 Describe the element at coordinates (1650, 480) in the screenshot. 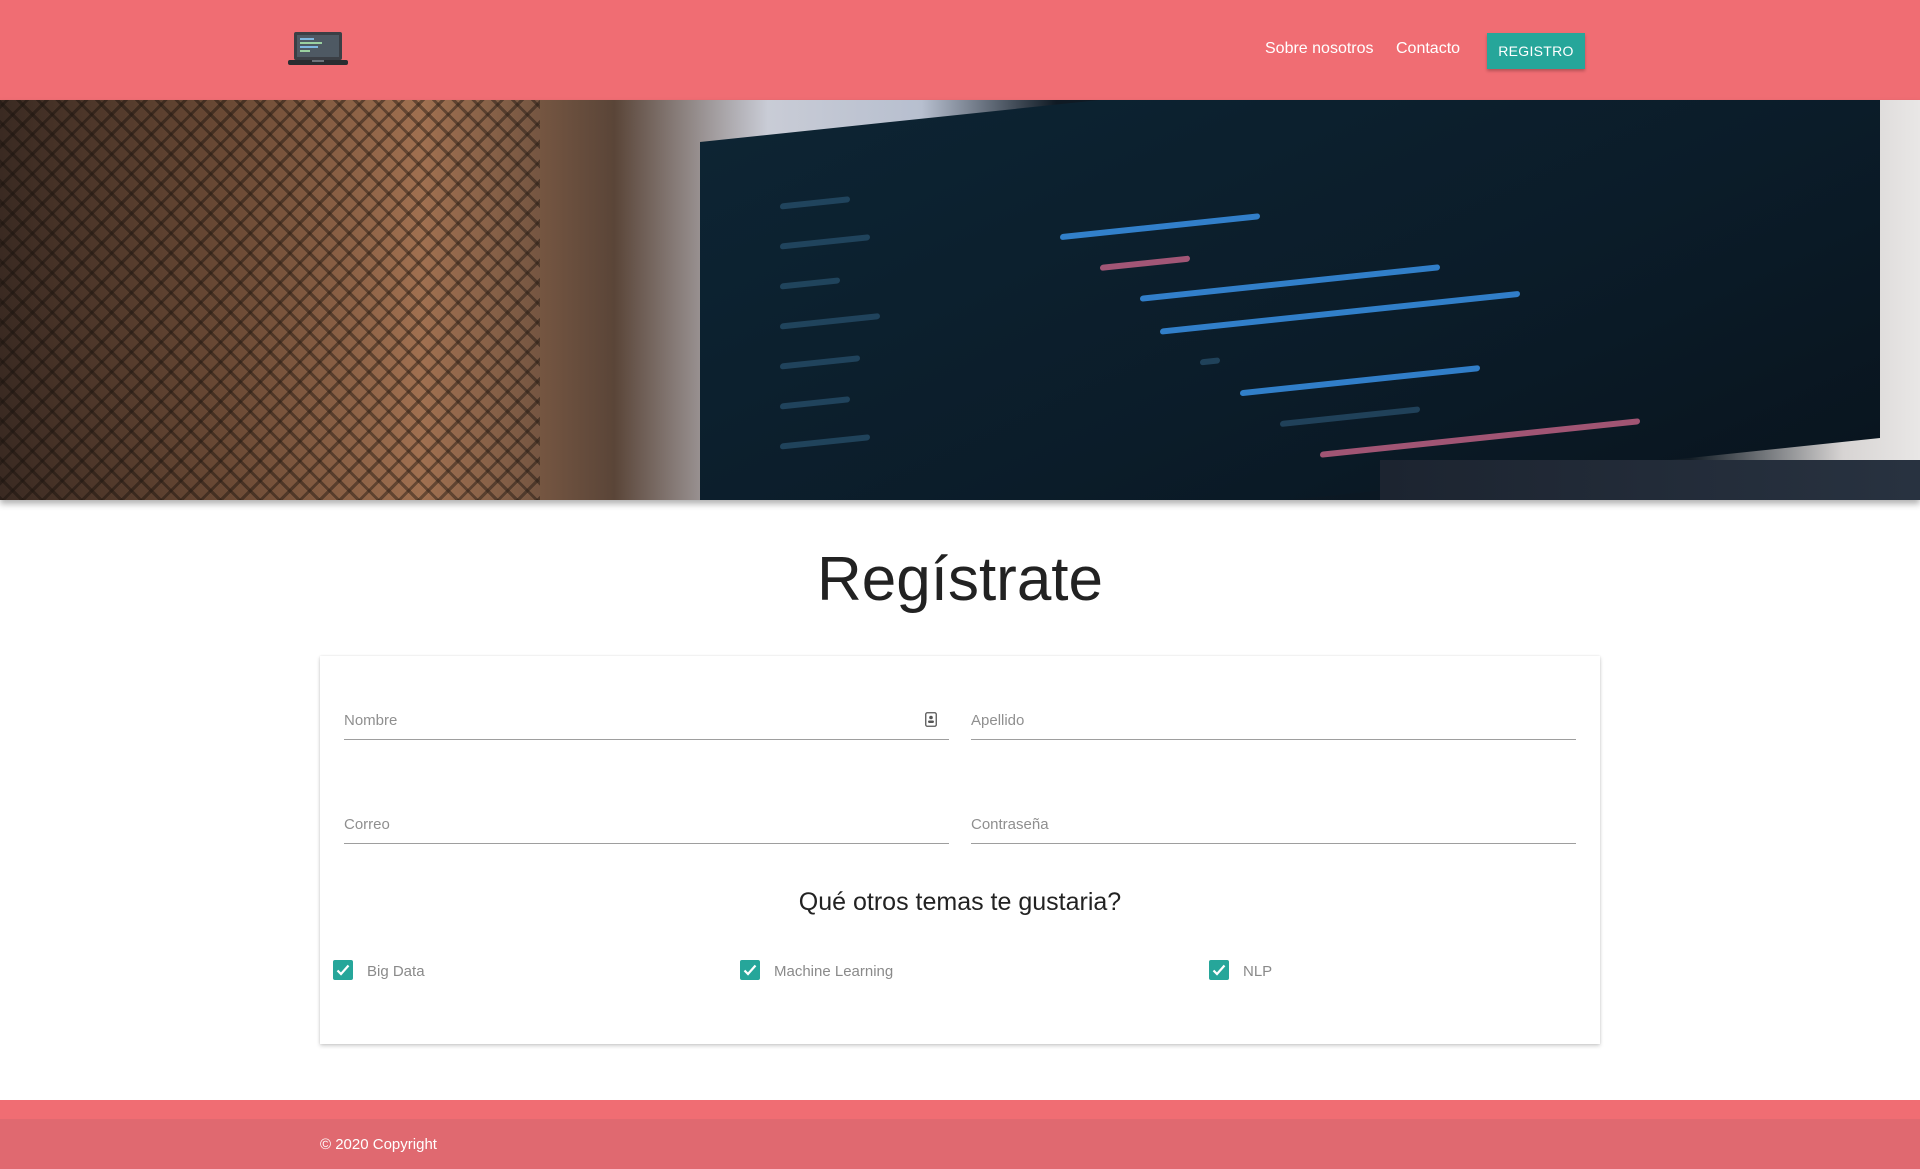

I see `keyboard-decoration` at that location.